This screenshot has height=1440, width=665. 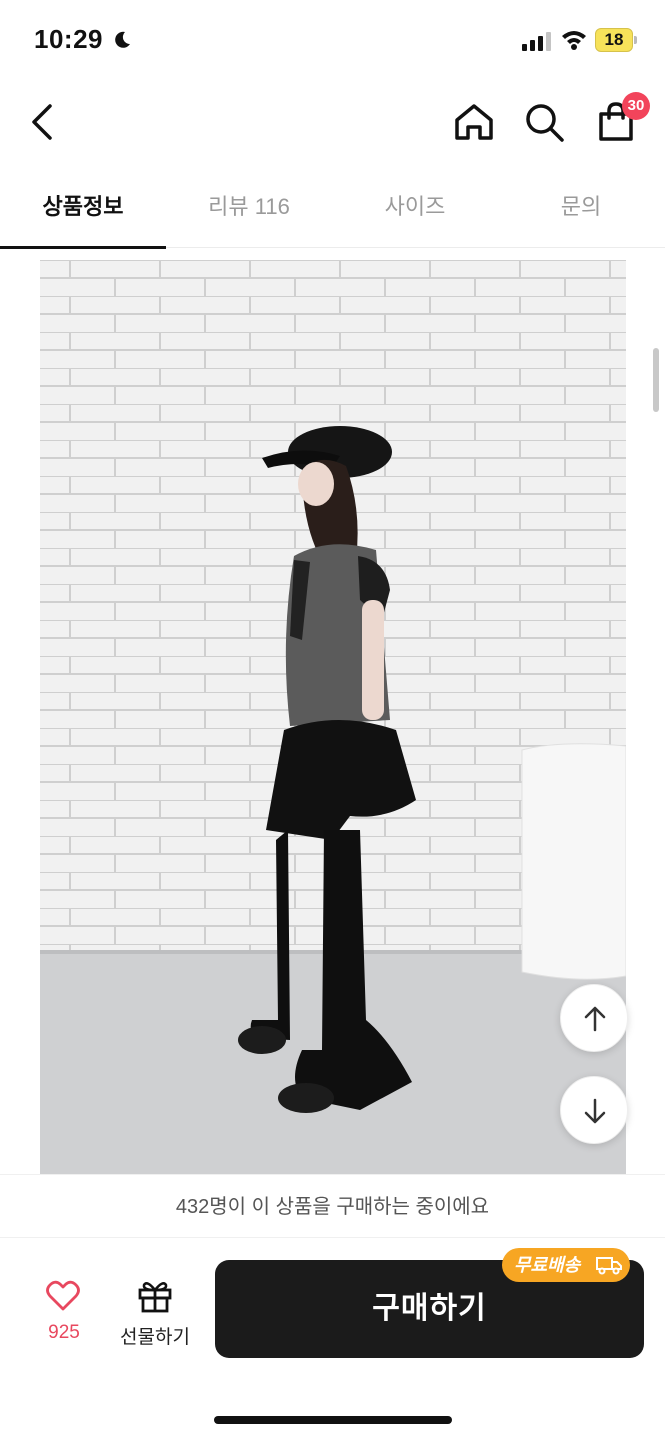 I want to click on scroll-up-button, so click(x=594, y=1018).